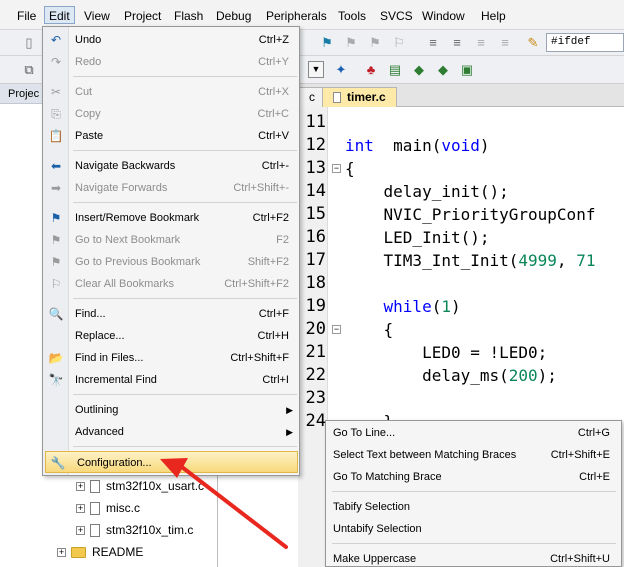  What do you see at coordinates (56, 62) in the screenshot?
I see `redo-icon: ↷` at bounding box center [56, 62].